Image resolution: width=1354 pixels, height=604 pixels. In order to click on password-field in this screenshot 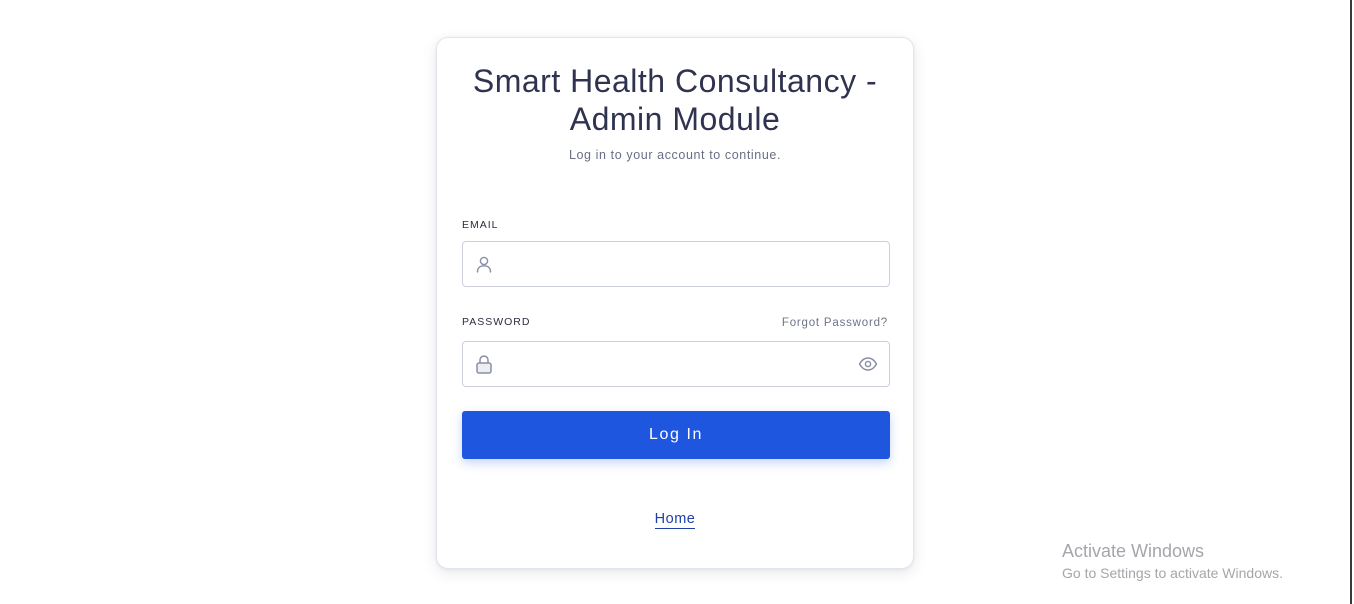, I will do `click(676, 364)`.